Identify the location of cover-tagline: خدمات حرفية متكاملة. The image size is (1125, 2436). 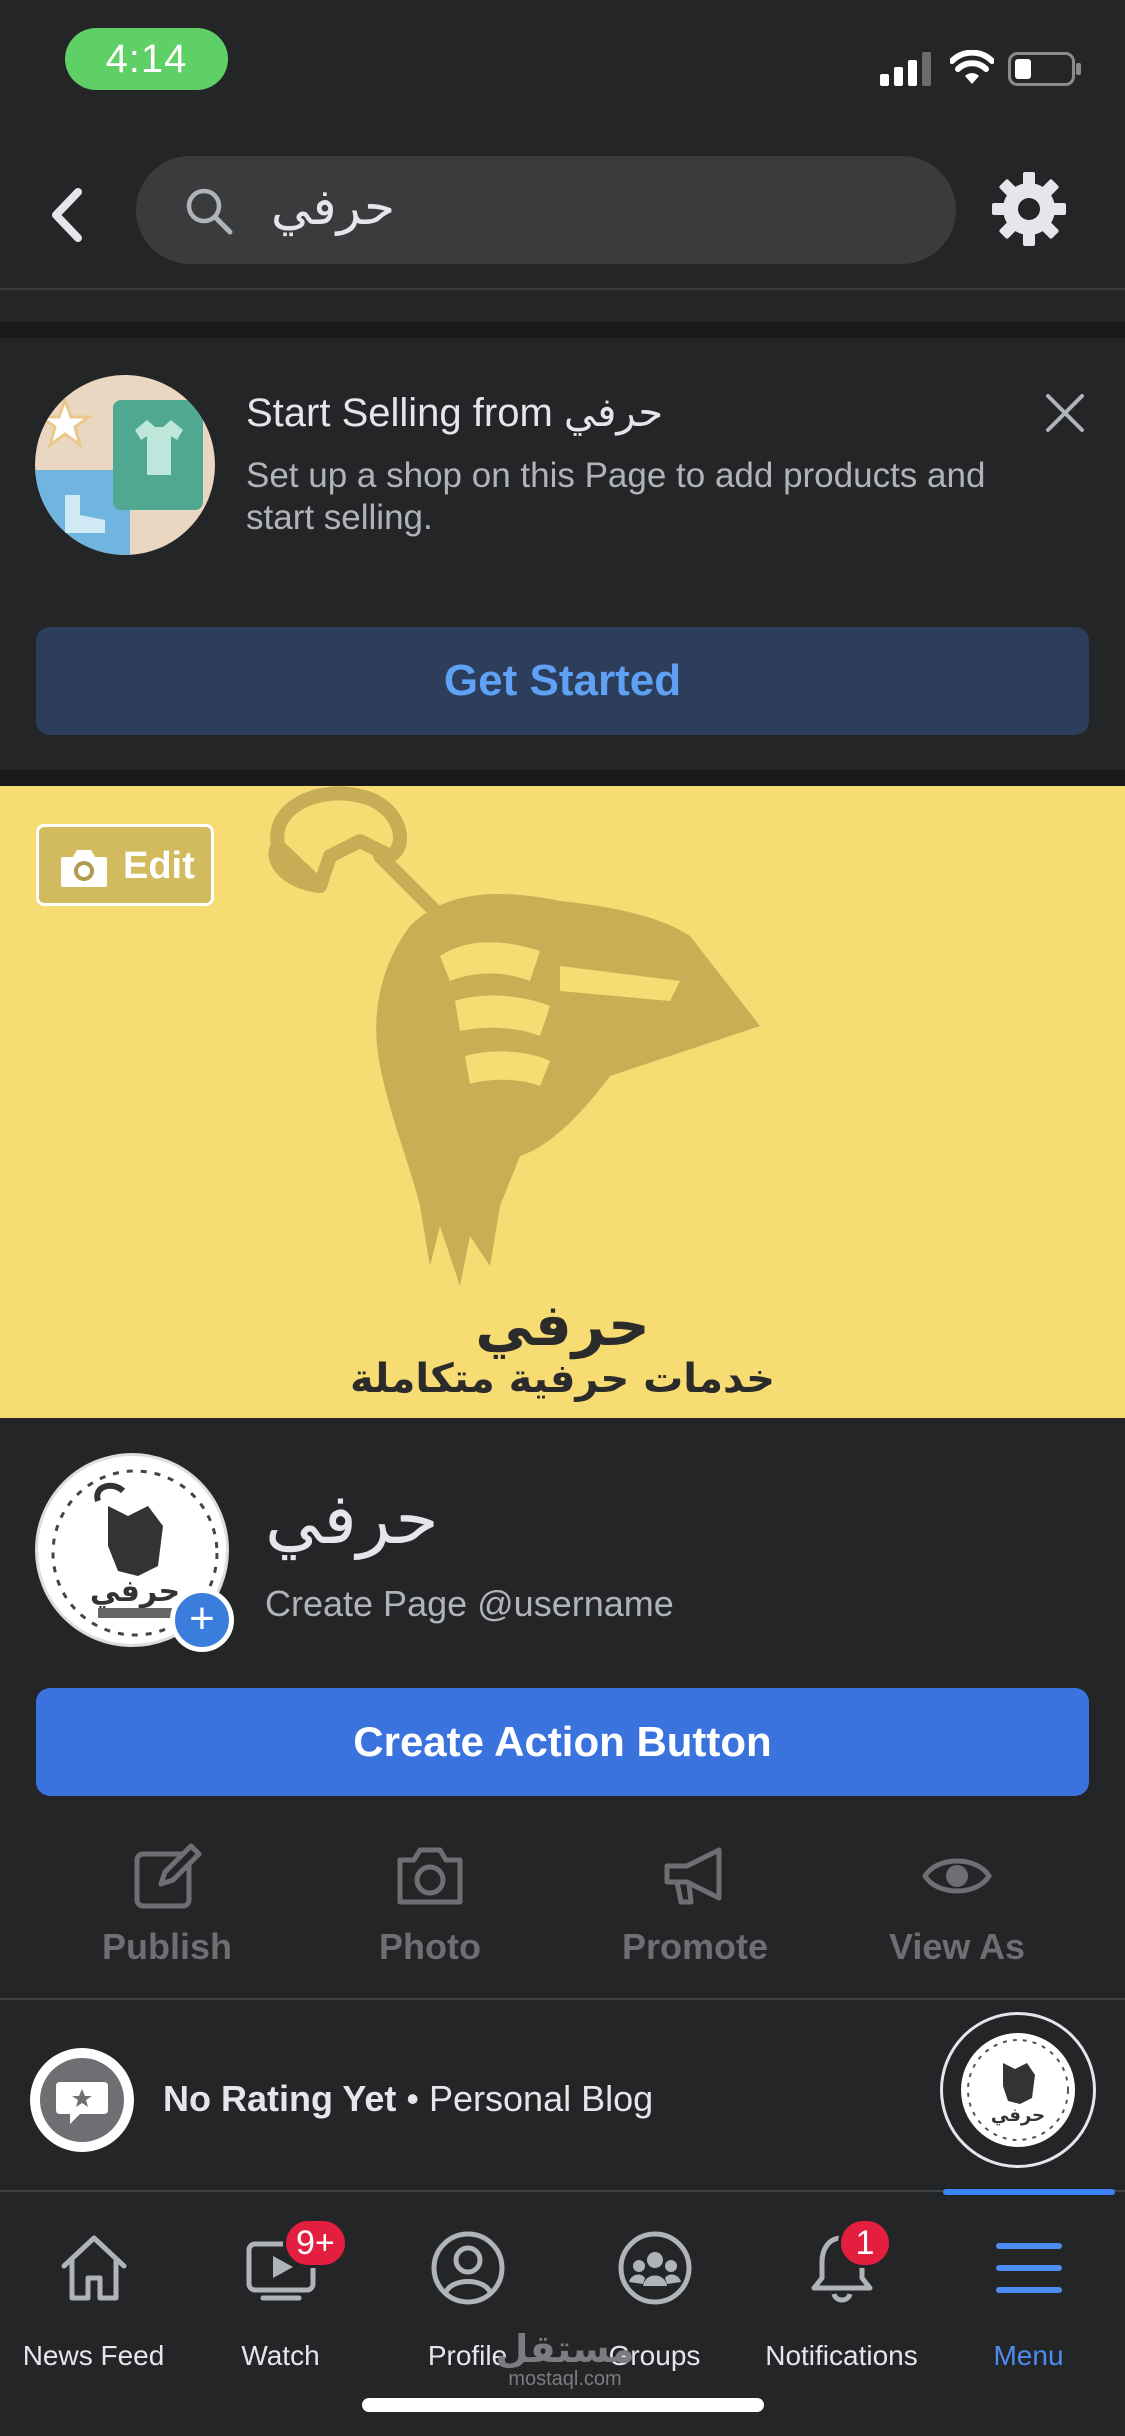
(562, 1379).